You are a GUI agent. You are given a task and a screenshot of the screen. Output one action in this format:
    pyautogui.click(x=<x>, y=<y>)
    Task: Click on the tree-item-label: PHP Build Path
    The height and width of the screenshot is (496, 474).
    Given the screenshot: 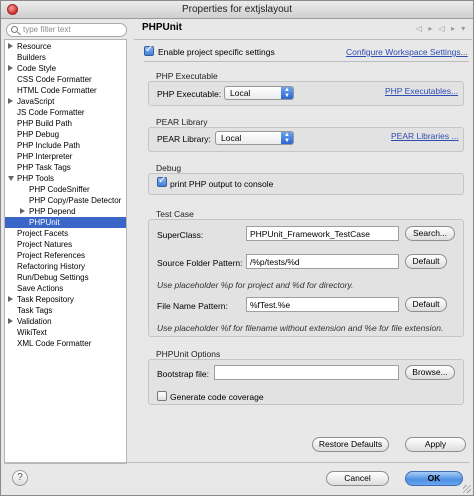 What is the action you would take?
    pyautogui.click(x=44, y=123)
    